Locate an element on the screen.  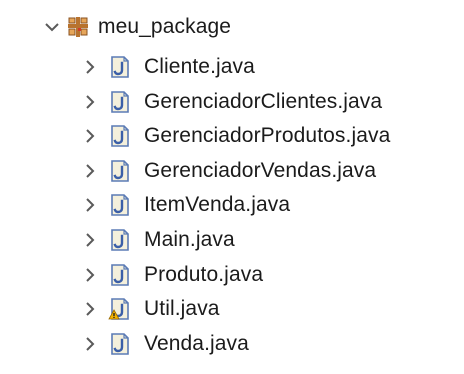
file-row: Cliente.java is located at coordinates (220, 67).